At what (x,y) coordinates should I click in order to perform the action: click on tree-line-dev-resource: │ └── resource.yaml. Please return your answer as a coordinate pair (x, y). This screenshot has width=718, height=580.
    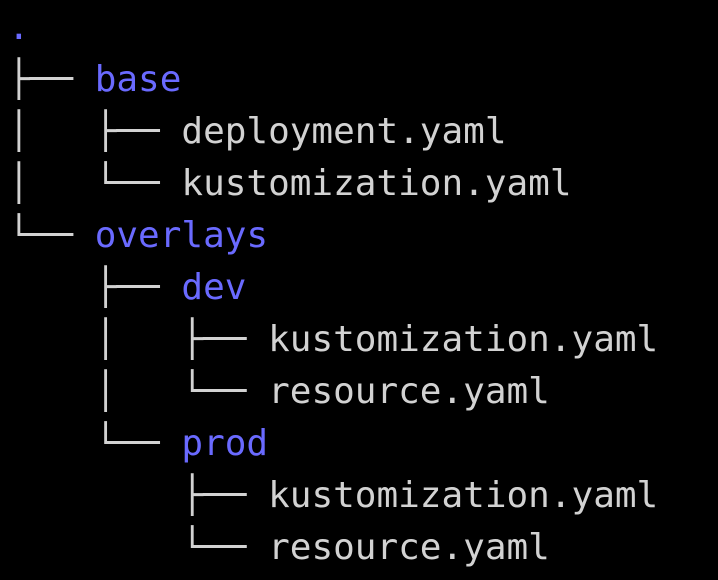
    Looking at the image, I should click on (279, 392).